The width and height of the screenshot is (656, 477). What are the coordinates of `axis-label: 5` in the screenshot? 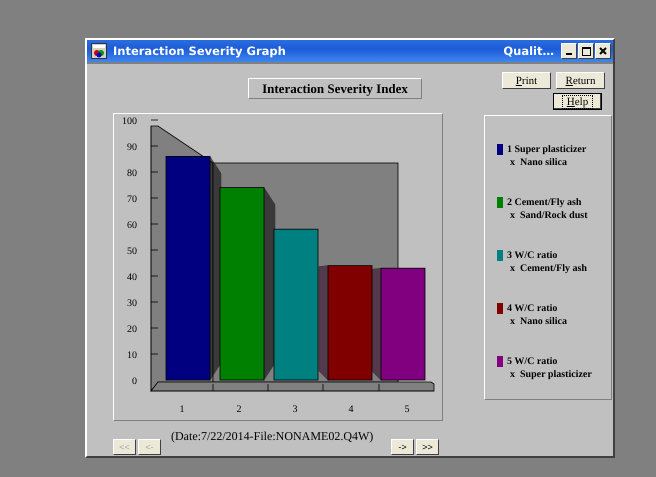 It's located at (407, 409).